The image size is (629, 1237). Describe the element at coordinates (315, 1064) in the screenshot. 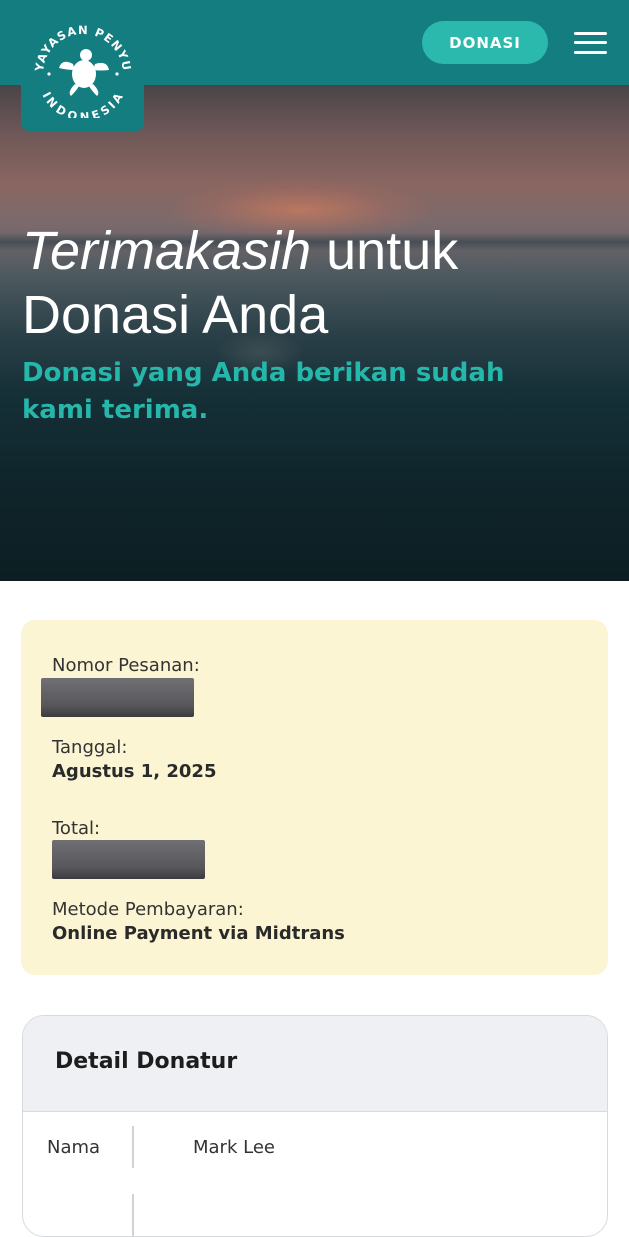

I see `donor-details-header: Detail Donatur` at that location.